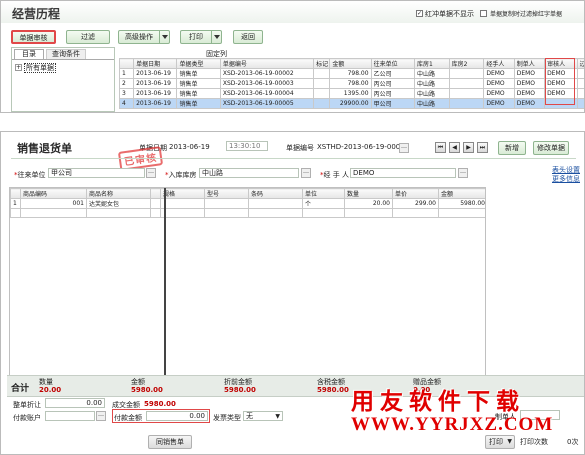 This screenshot has width=585, height=455. I want to click on tab-line, so click(63, 59).